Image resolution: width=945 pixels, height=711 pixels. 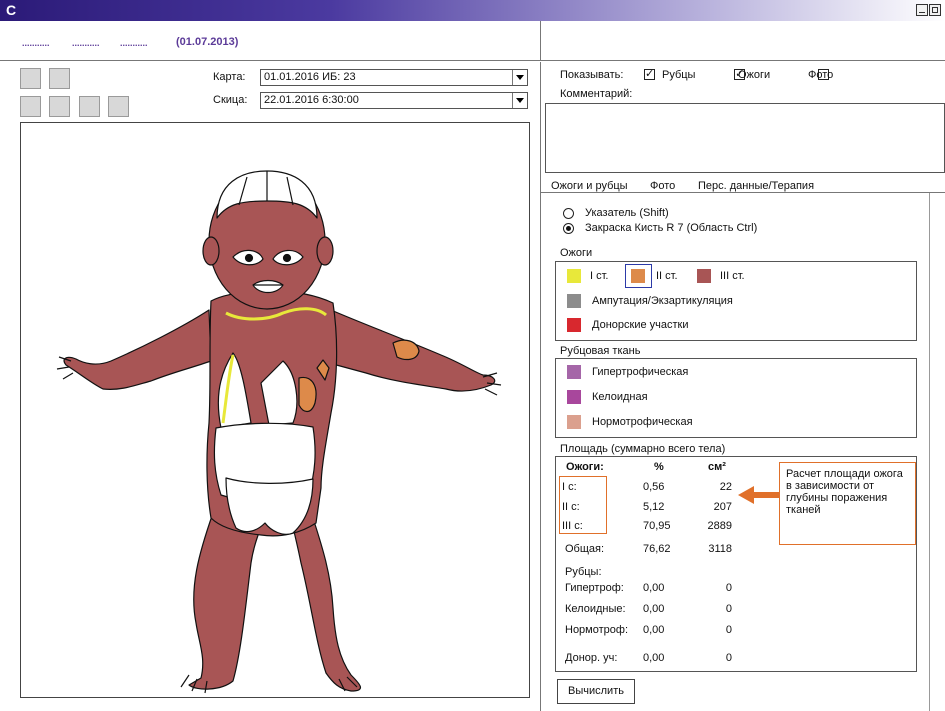 What do you see at coordinates (732, 276) in the screenshot?
I see `burn-deg3-label: III ст.` at bounding box center [732, 276].